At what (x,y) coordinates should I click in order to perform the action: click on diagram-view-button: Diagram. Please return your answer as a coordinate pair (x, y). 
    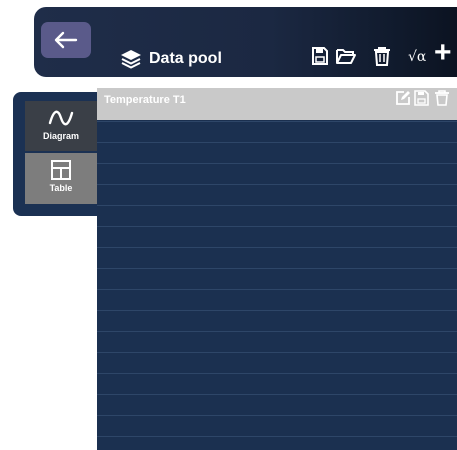
    Looking at the image, I should click on (61, 126).